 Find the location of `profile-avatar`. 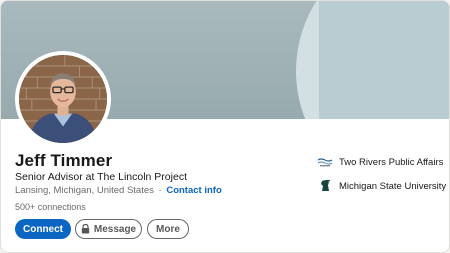

profile-avatar is located at coordinates (63, 99).